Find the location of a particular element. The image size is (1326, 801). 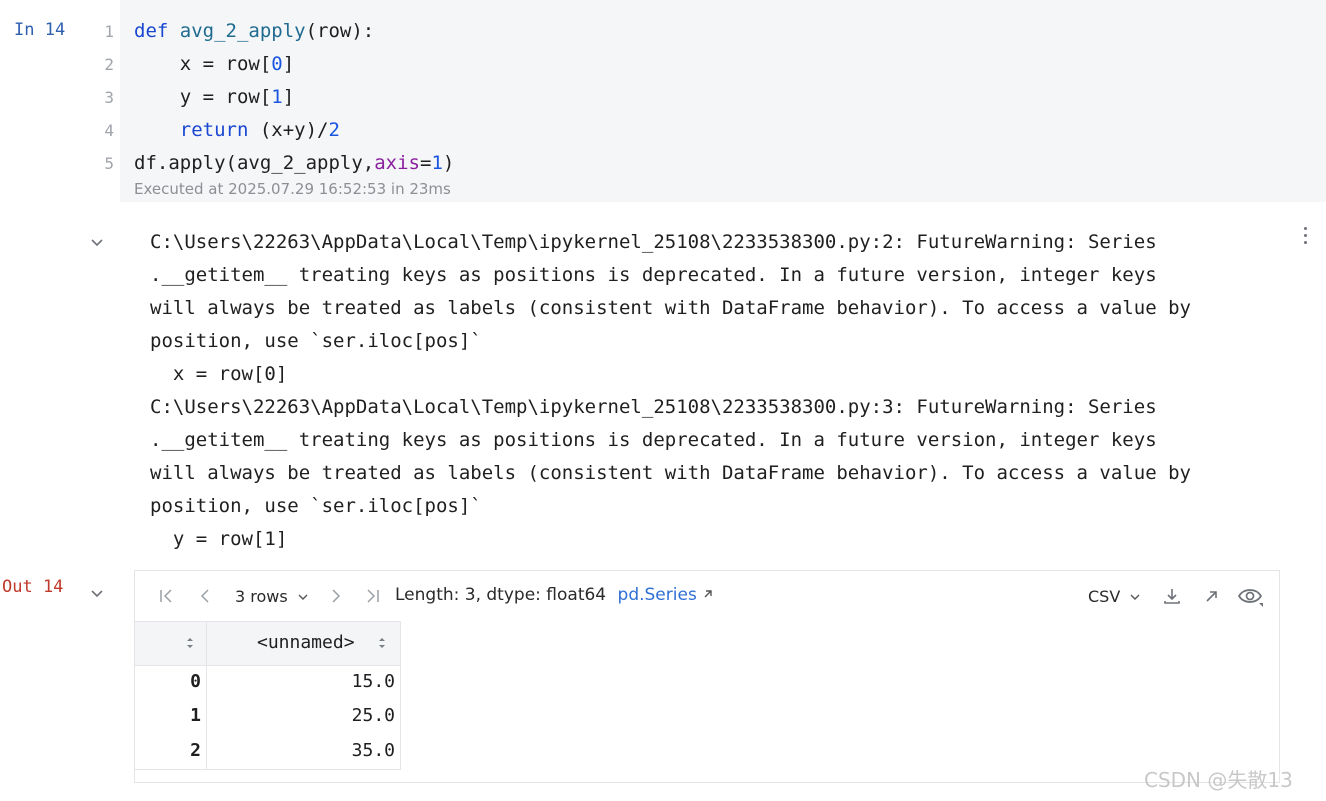

code-token: avg_2_apply is located at coordinates (242, 31).